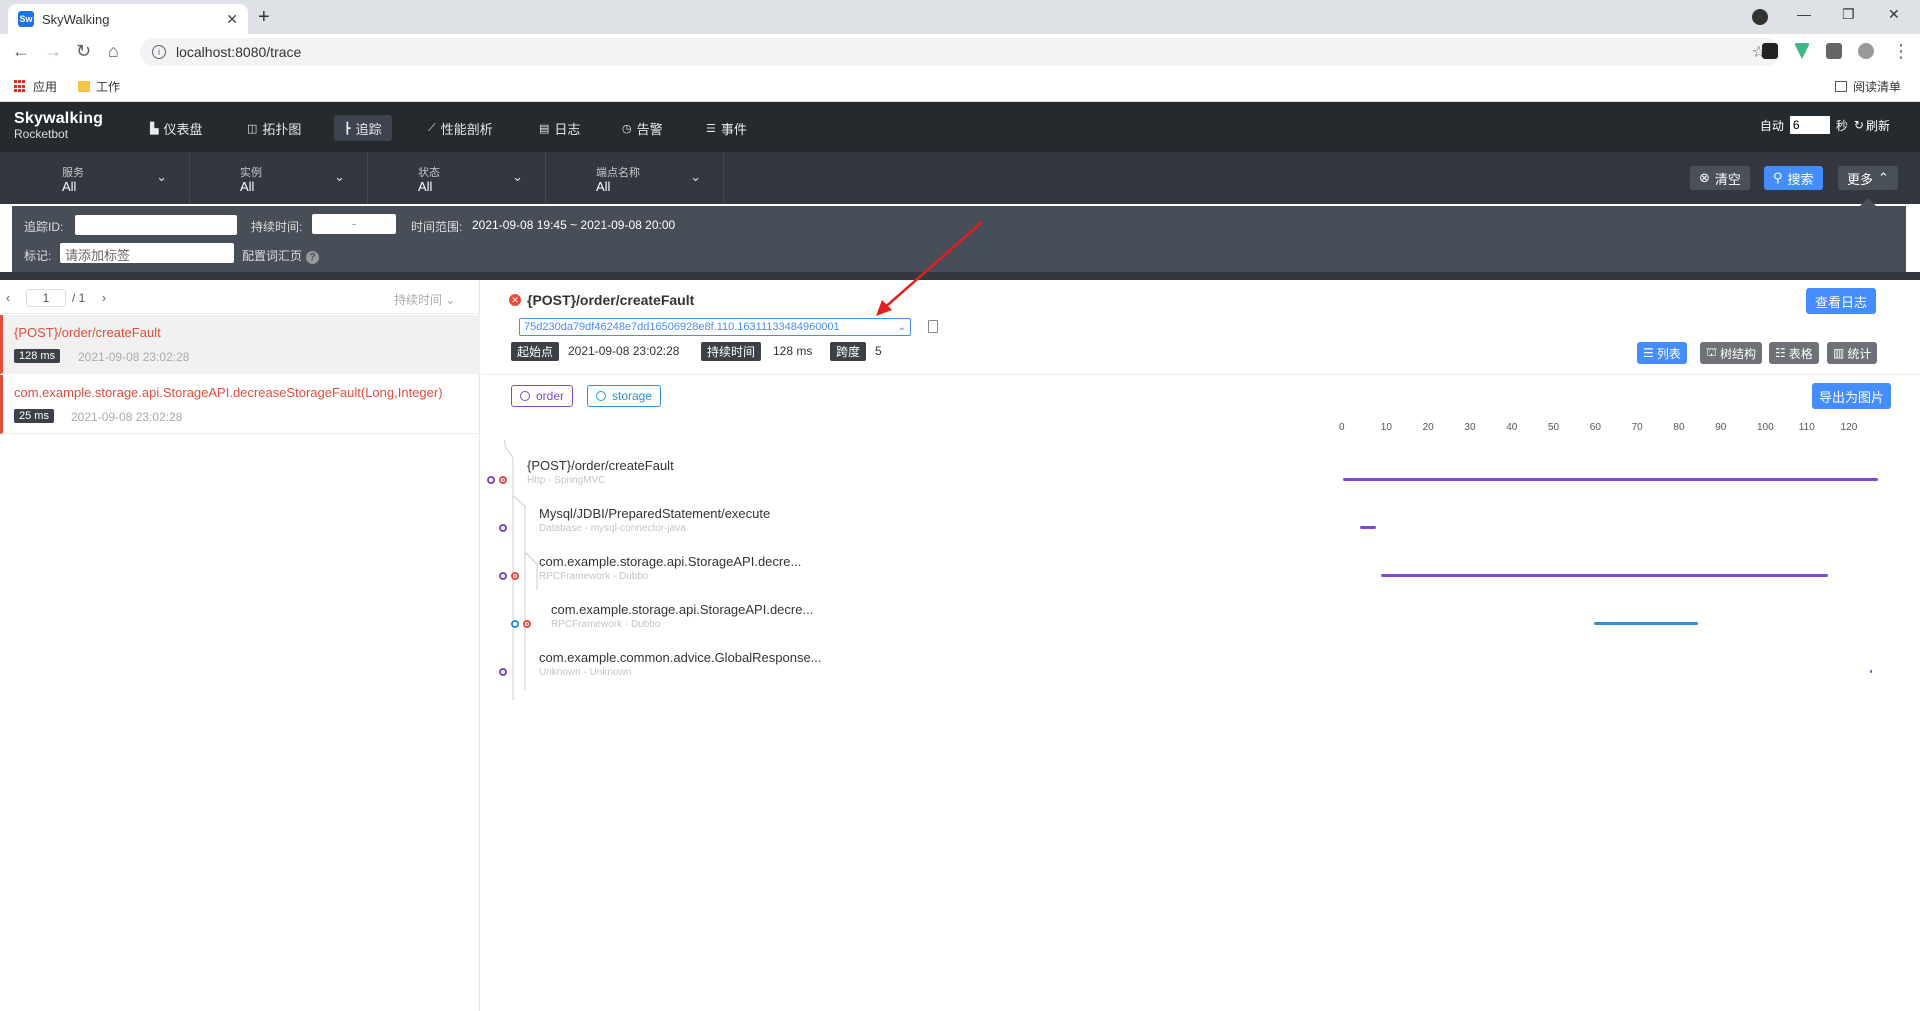 This screenshot has width=1920, height=1011. I want to click on search-button: ⚲ 搜索, so click(1793, 178).